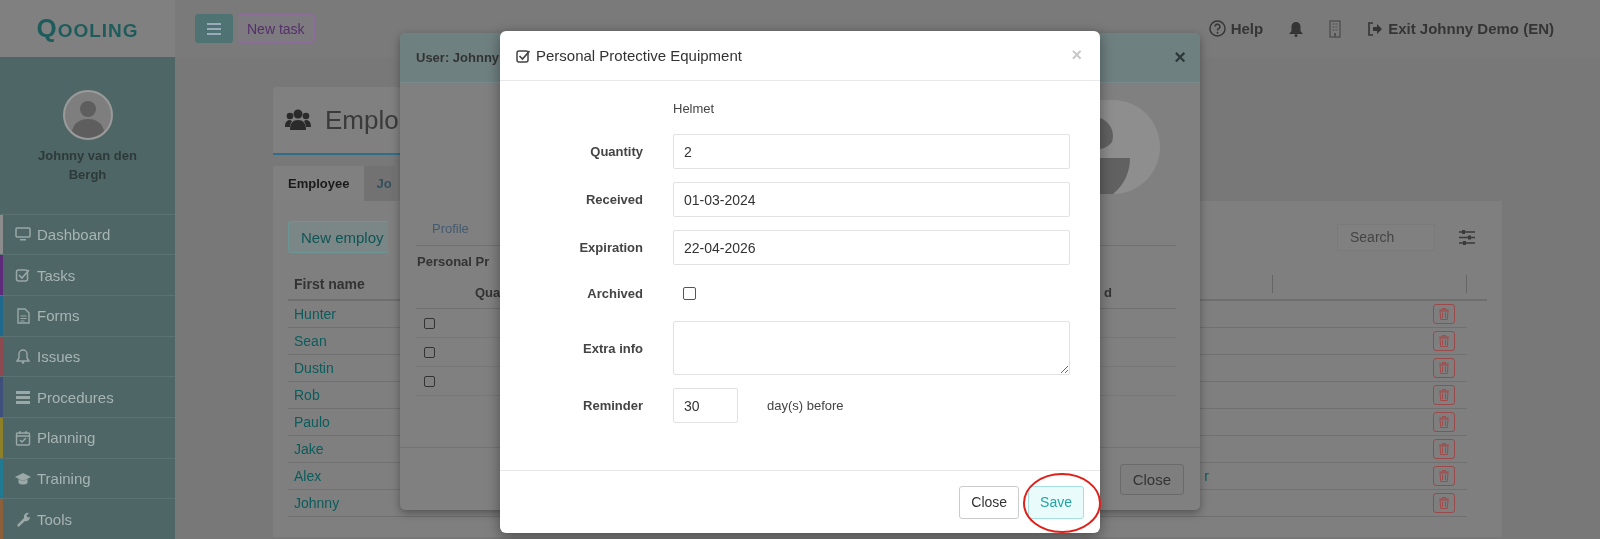 The image size is (1600, 539). I want to click on item-name: Helmet, so click(694, 108).